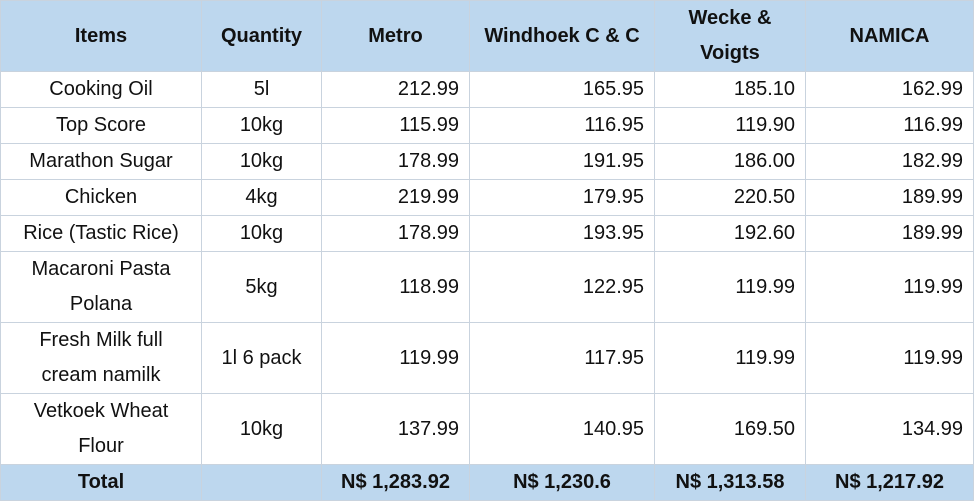 The image size is (974, 501). What do you see at coordinates (395, 429) in the screenshot?
I see `price-cell-metro: 137.99` at bounding box center [395, 429].